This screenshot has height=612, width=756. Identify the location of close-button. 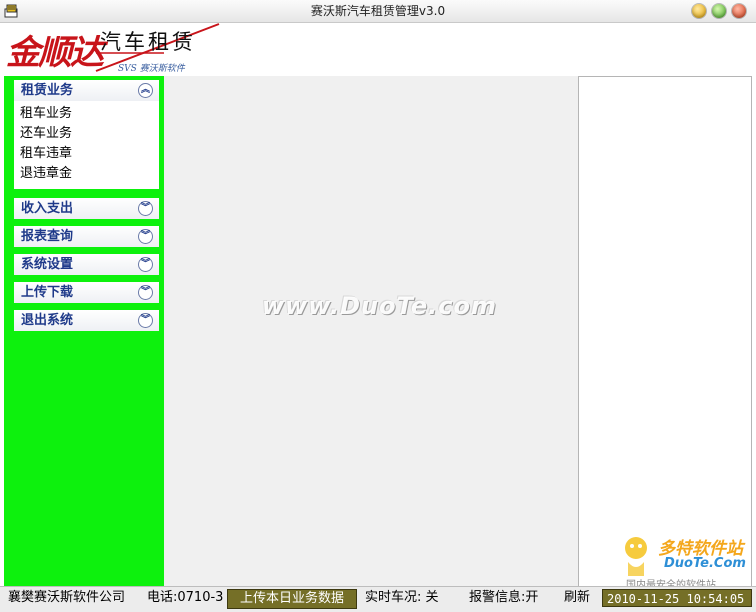
(739, 11).